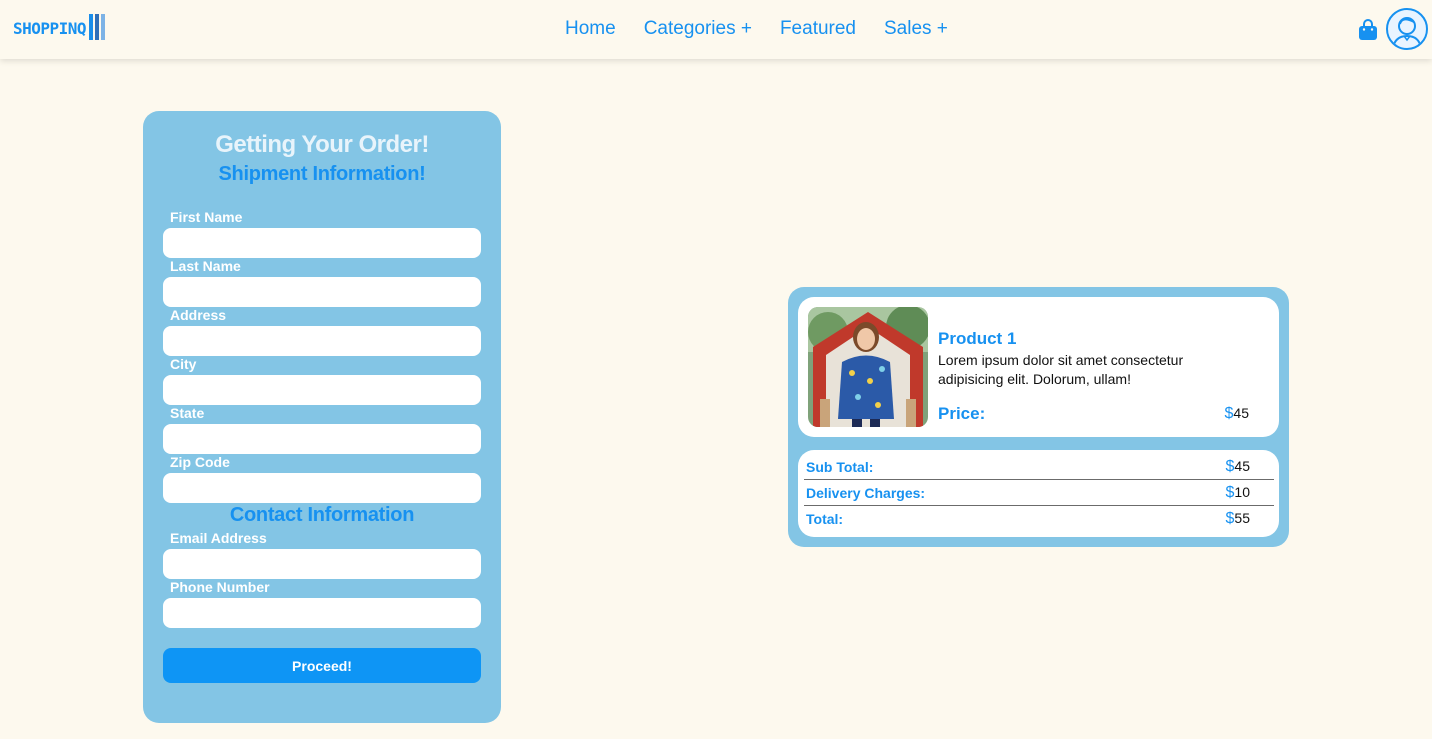 The width and height of the screenshot is (1432, 739). I want to click on form-title: Getting Your Order!, so click(322, 144).